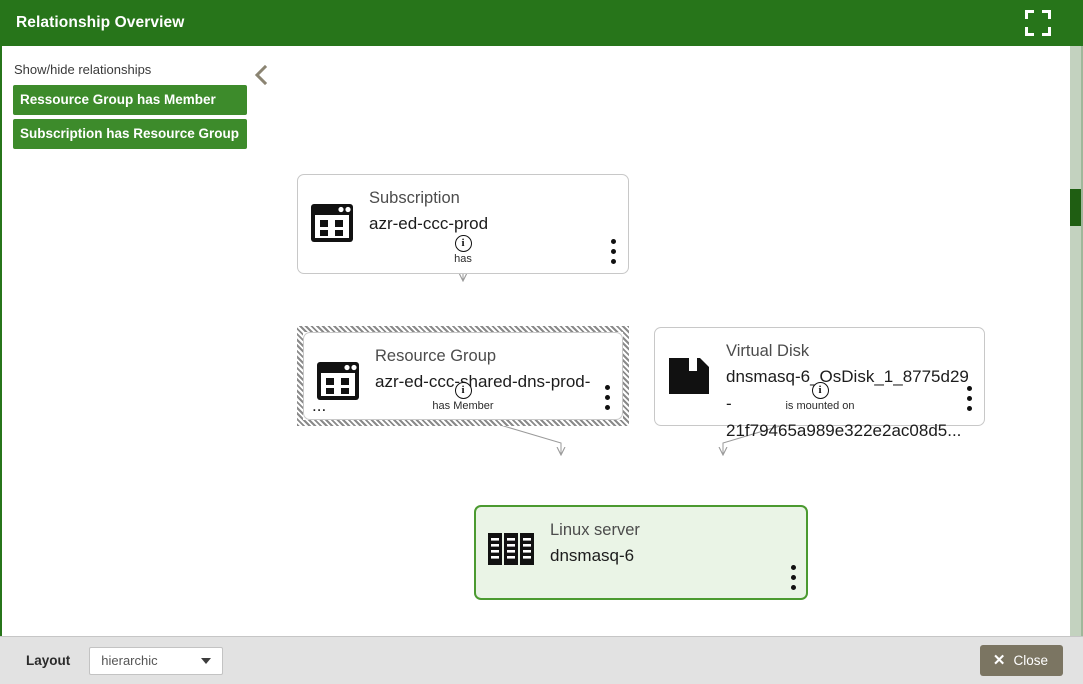  Describe the element at coordinates (414, 198) in the screenshot. I see `node-type-label: Subscription` at that location.